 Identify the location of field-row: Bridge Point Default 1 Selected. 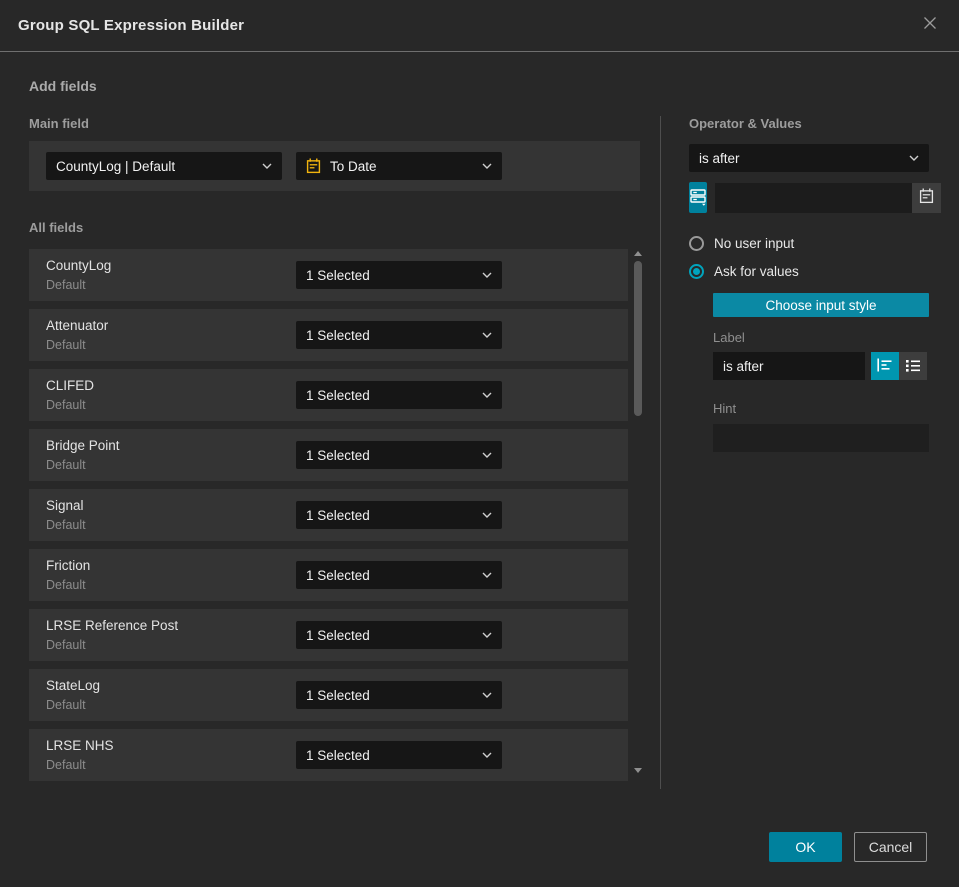
(328, 455).